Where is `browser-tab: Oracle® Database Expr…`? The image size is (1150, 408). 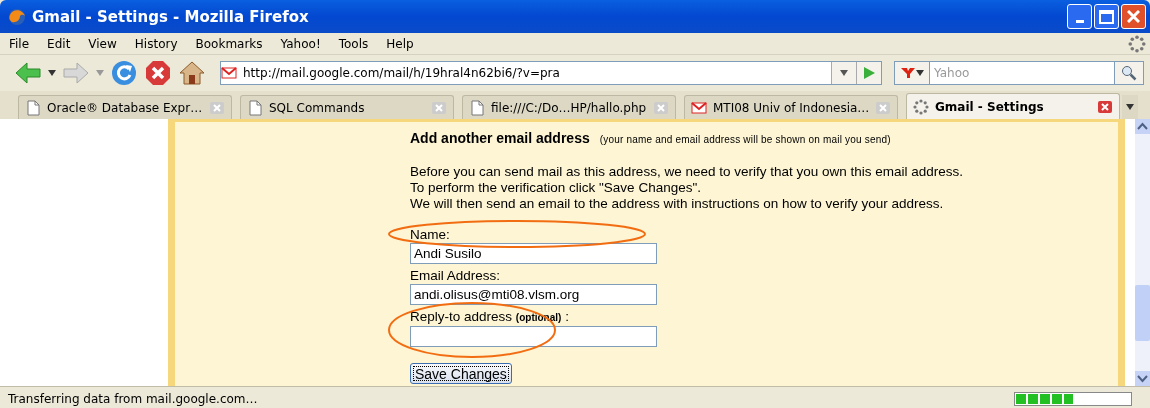 browser-tab: Oracle® Database Expr… is located at coordinates (125, 107).